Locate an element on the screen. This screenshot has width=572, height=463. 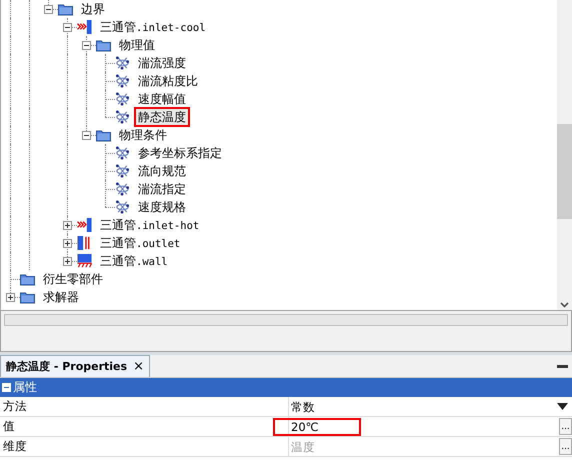
tree-item: 湍流粘度比 is located at coordinates (168, 81).